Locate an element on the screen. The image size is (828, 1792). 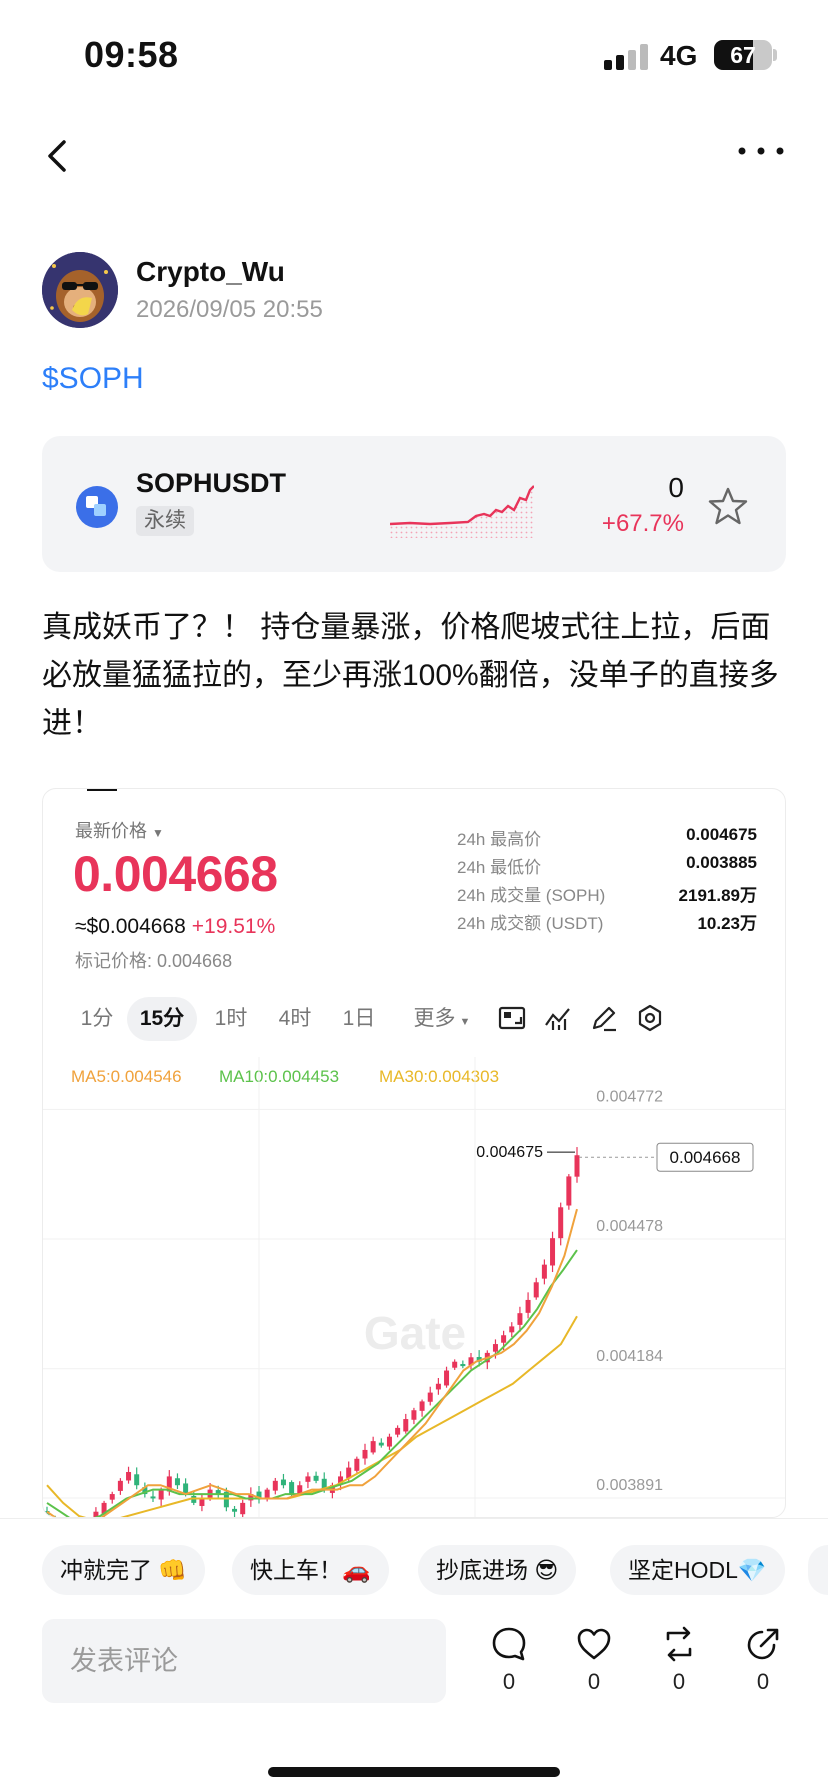
comment-button: 0 is located at coordinates (509, 1660).